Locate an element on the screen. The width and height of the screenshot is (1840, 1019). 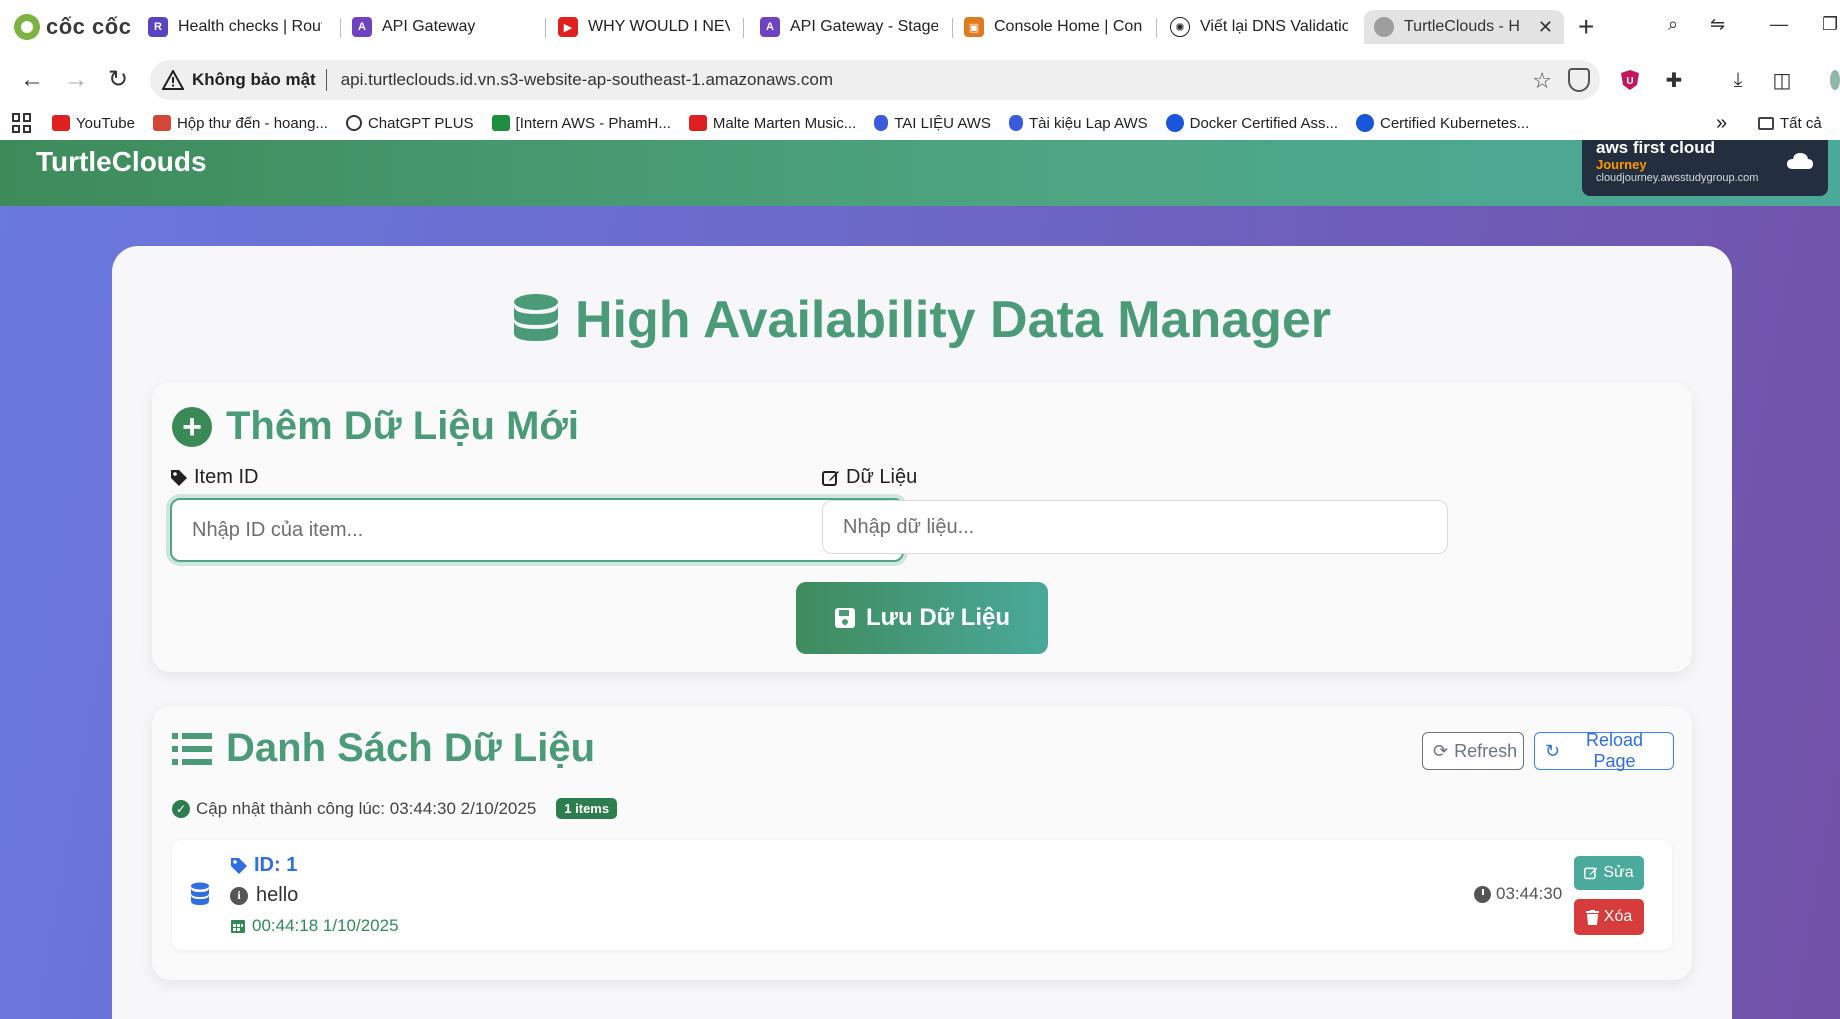
item-time: 03:44:30 is located at coordinates (1518, 894).